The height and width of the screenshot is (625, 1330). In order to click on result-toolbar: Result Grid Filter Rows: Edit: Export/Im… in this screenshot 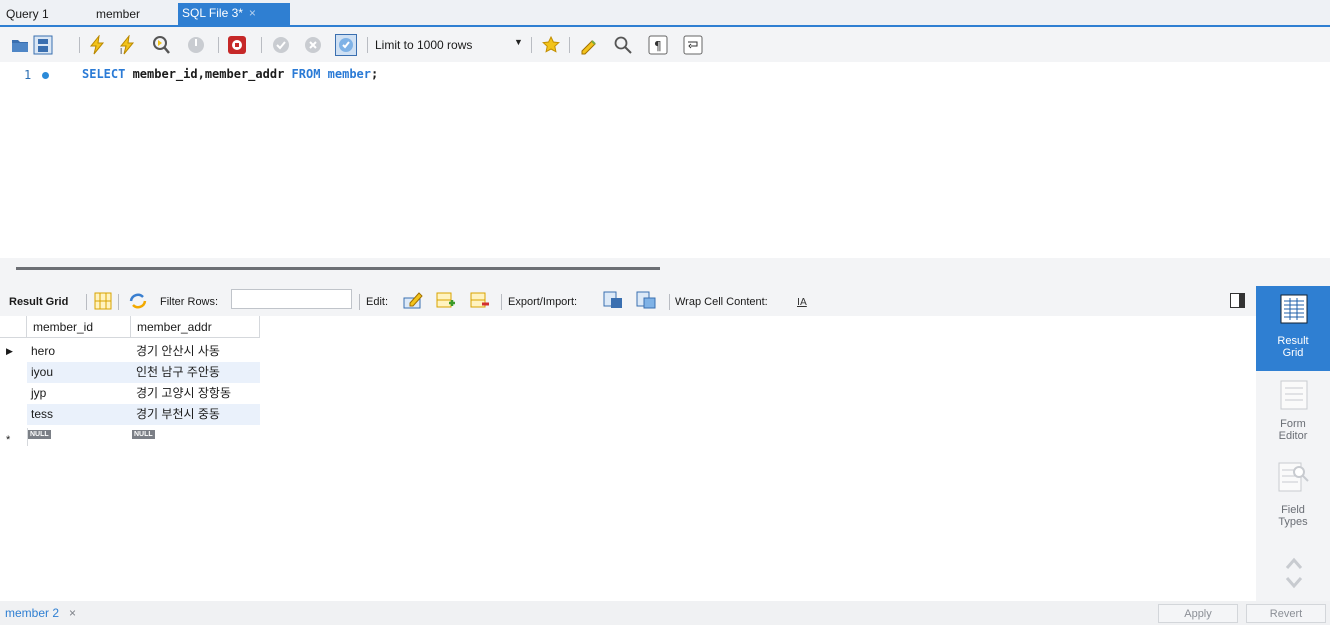, I will do `click(628, 301)`.